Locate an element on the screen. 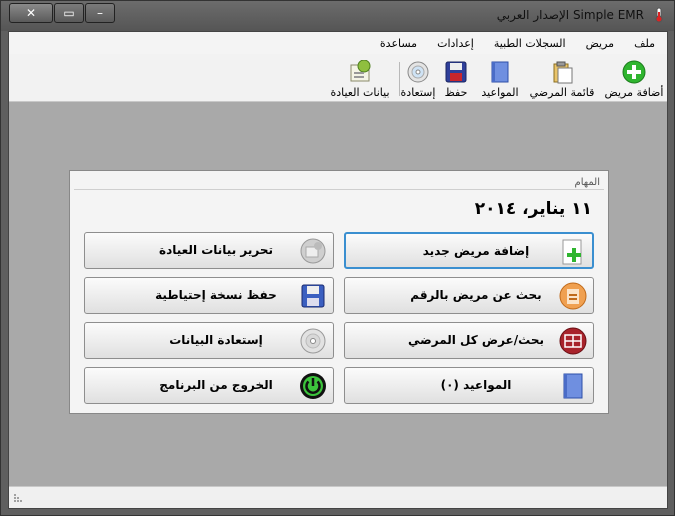 Image resolution: width=675 pixels, height=516 pixels. minimize-button: – is located at coordinates (100, 13).